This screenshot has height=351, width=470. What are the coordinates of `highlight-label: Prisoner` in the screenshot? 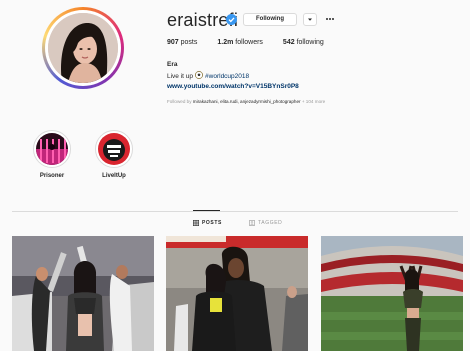 It's located at (52, 176).